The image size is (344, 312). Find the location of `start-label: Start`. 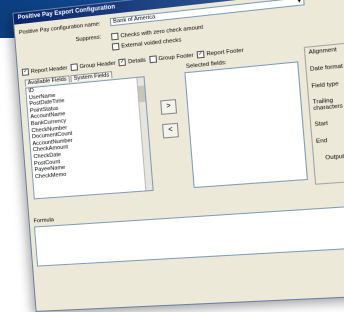

start-label: Start is located at coordinates (321, 124).